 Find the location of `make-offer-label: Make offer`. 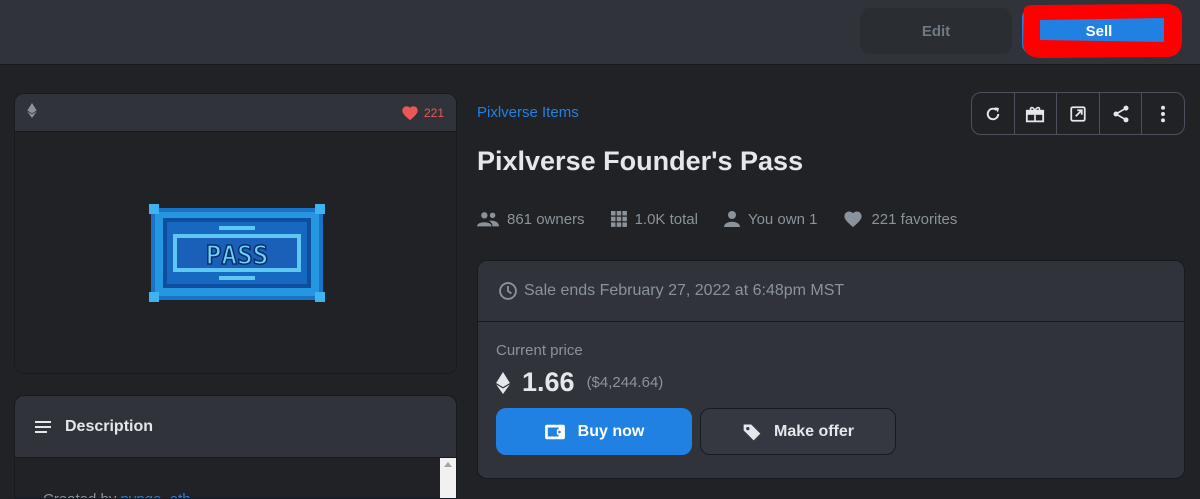

make-offer-label: Make offer is located at coordinates (814, 431).